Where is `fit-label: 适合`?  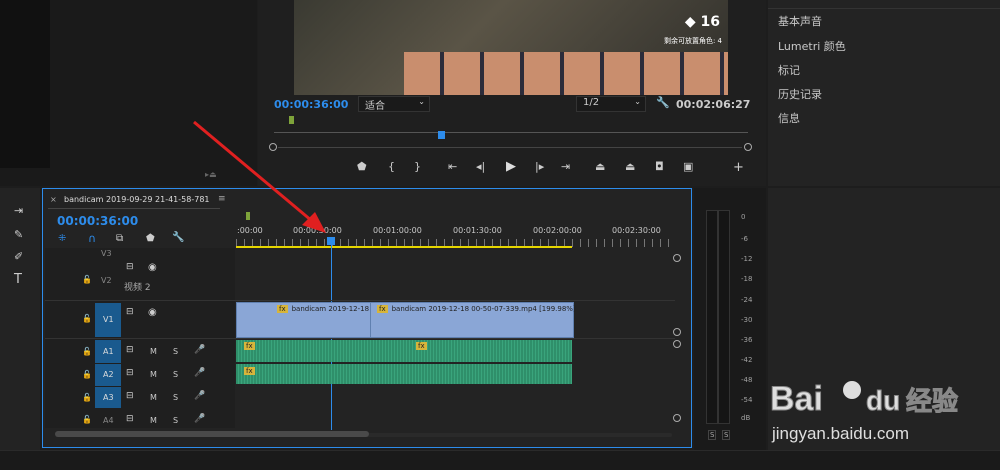 fit-label: 适合 is located at coordinates (375, 106).